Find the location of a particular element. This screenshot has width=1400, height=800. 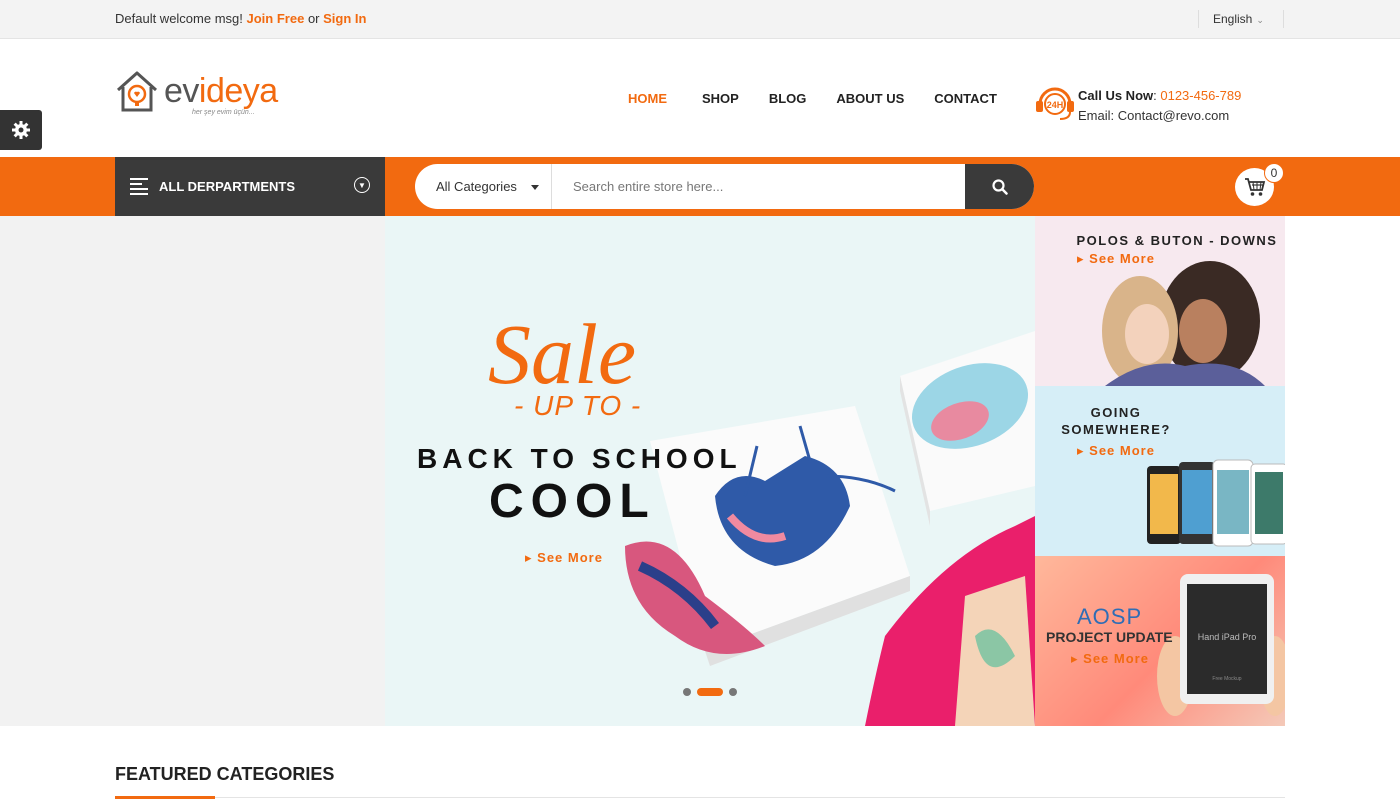

search-icon is located at coordinates (999, 186).